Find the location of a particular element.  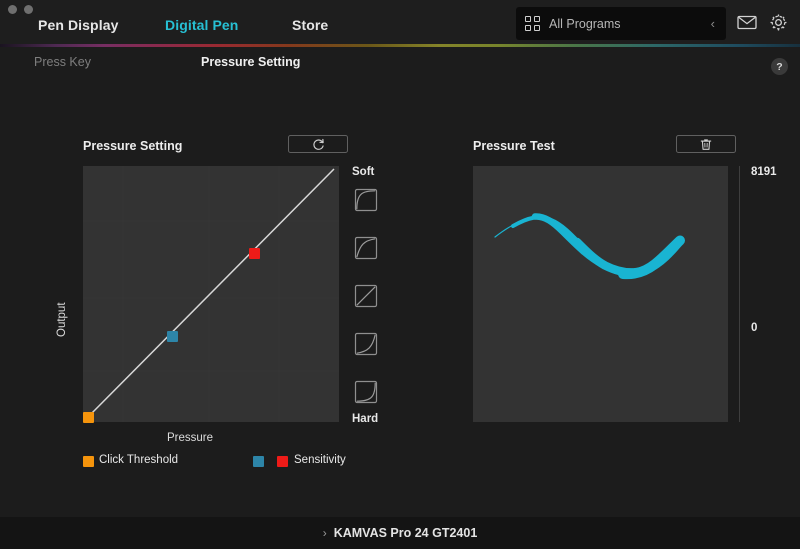

program-selector: All Programs ‹ is located at coordinates (621, 23).